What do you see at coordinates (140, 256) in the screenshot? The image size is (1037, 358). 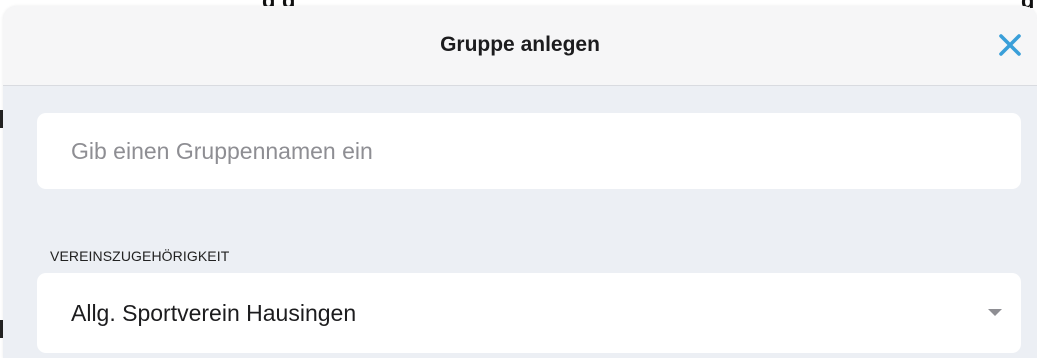 I see `club-affiliation-label: VEREINSZUGEHÖRIGKEIT` at bounding box center [140, 256].